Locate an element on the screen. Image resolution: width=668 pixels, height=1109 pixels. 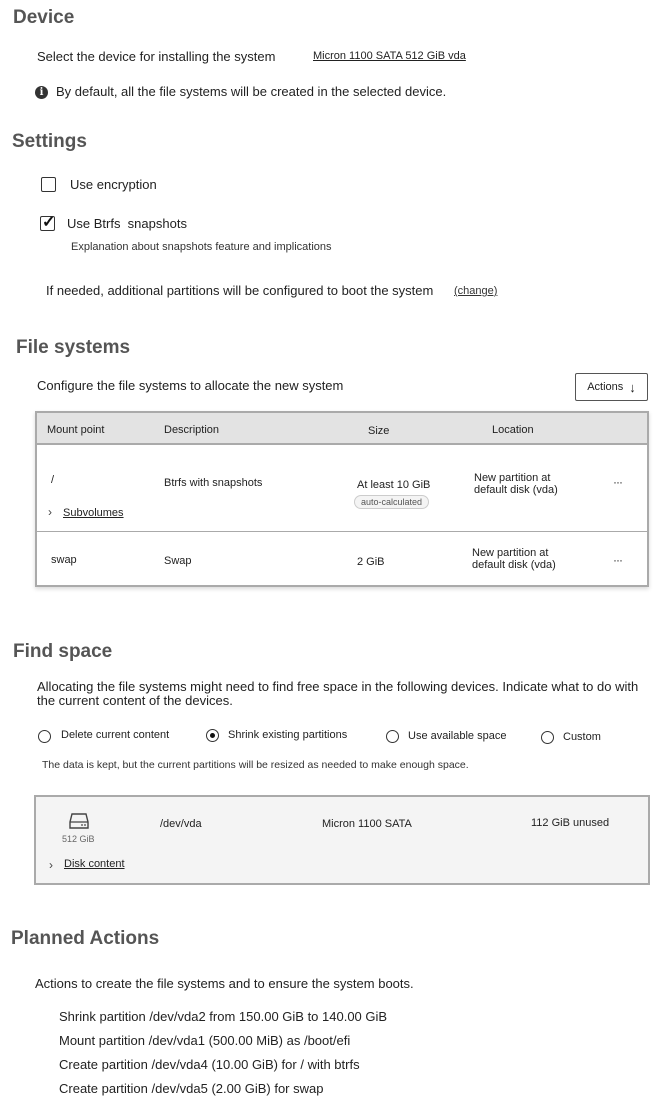
radio-label: Shrink existing partitions is located at coordinates (288, 735).